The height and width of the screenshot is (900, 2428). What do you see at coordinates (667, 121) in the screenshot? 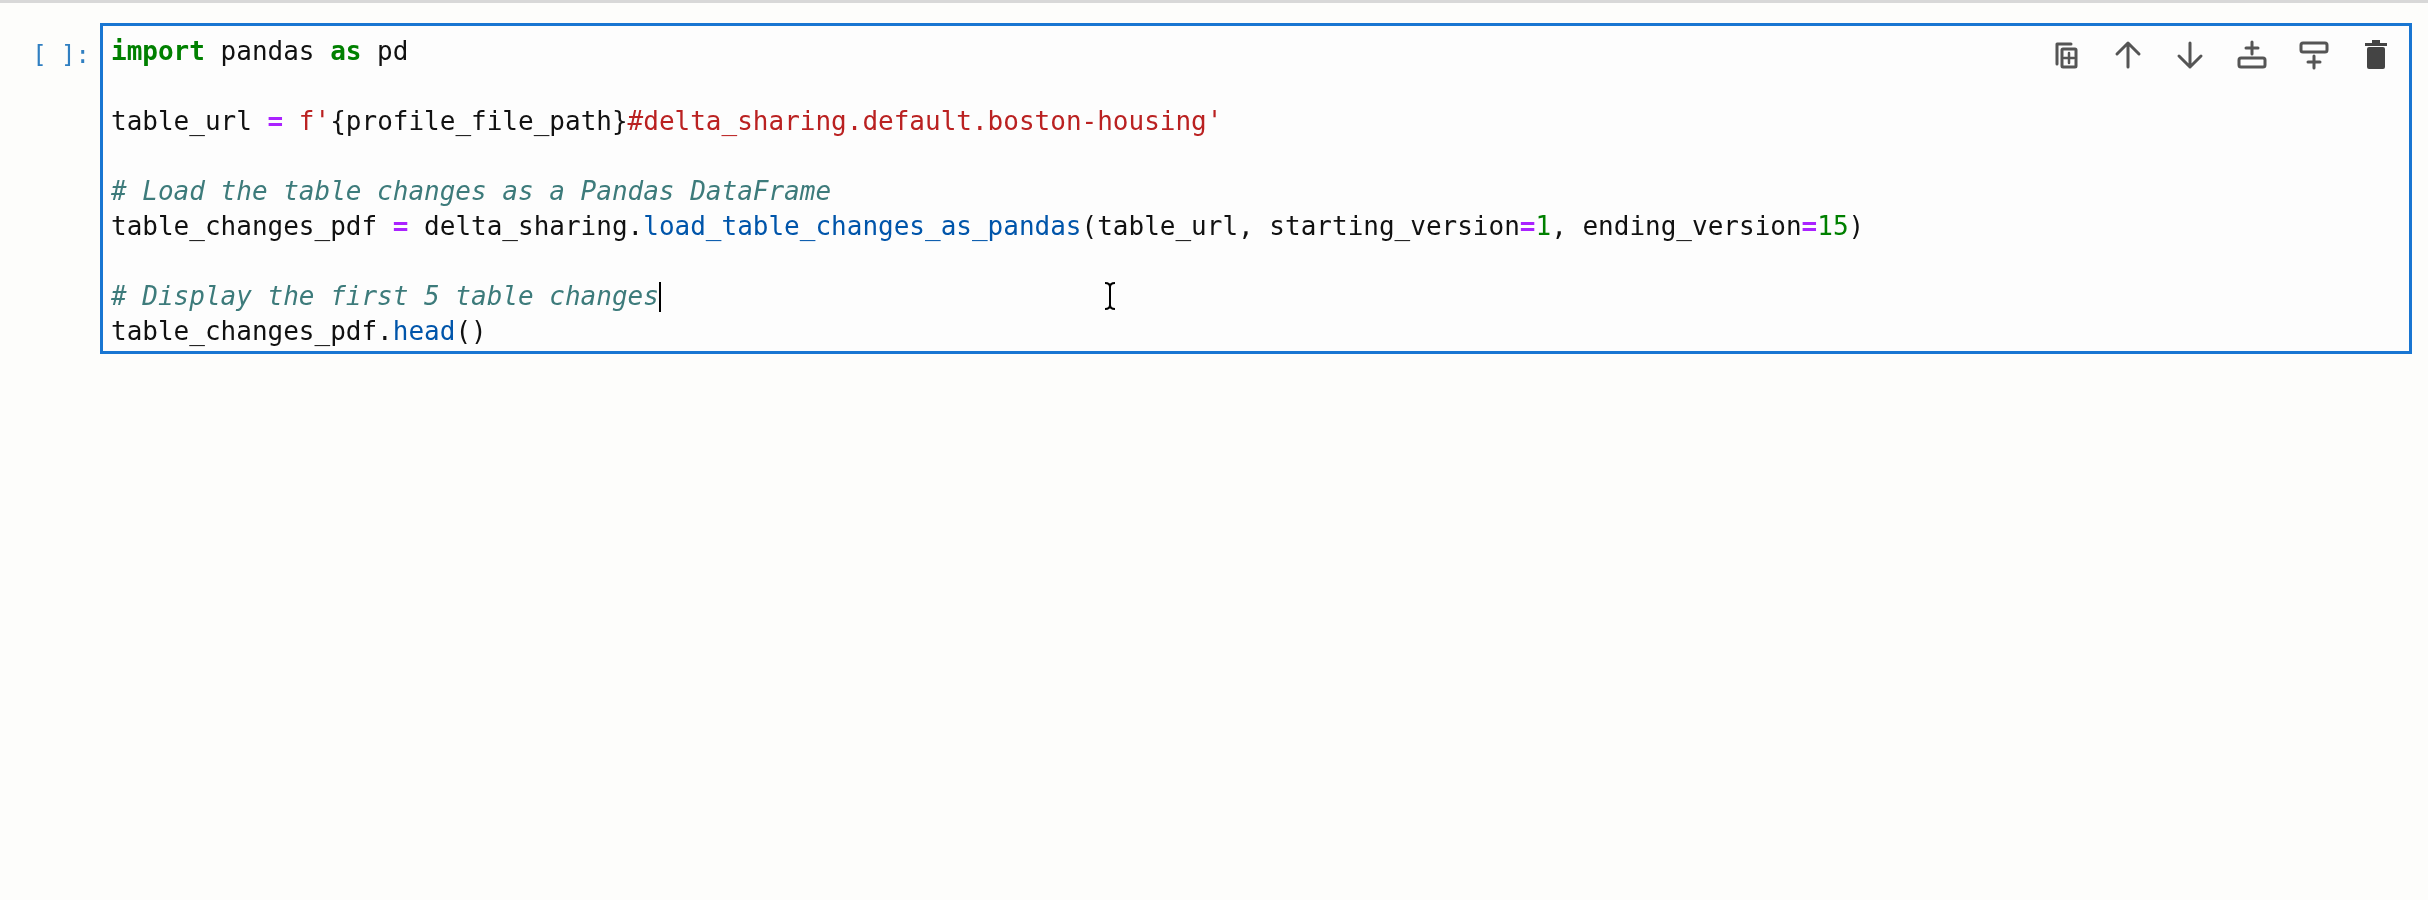
I see `code-line: table_url = f'{profile_file_path}#delta_sharing.default.boston-housing'` at bounding box center [667, 121].